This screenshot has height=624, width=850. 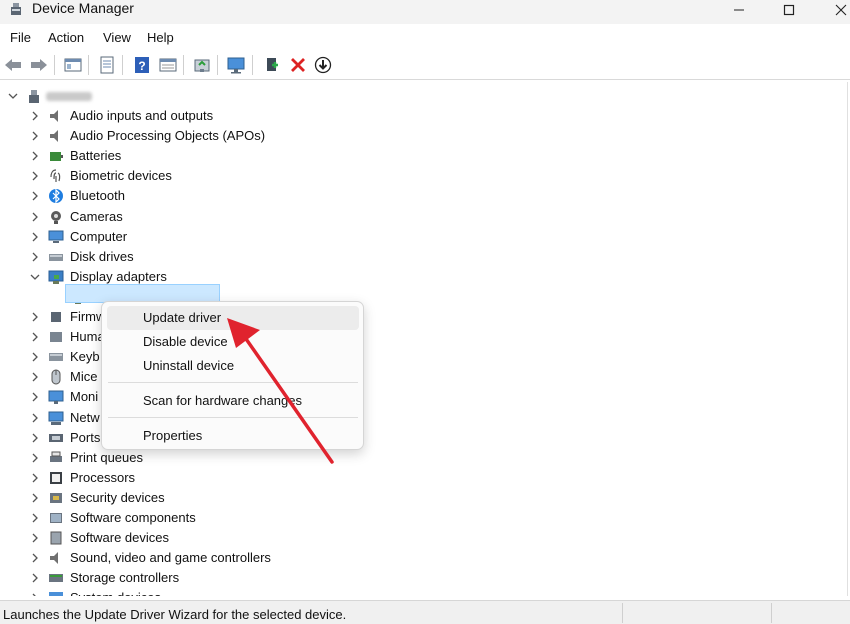 What do you see at coordinates (107, 65) in the screenshot?
I see `properties-button` at bounding box center [107, 65].